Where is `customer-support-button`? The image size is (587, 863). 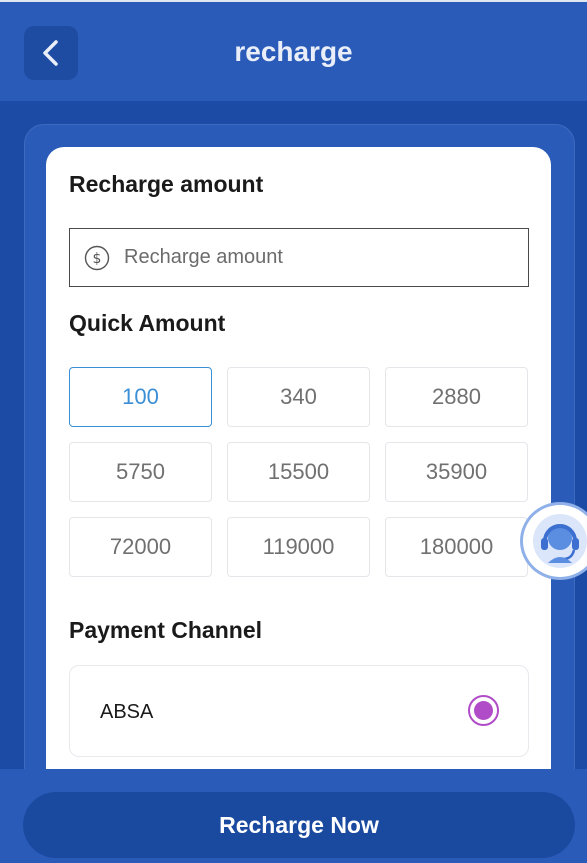
customer-support-button is located at coordinates (553, 541).